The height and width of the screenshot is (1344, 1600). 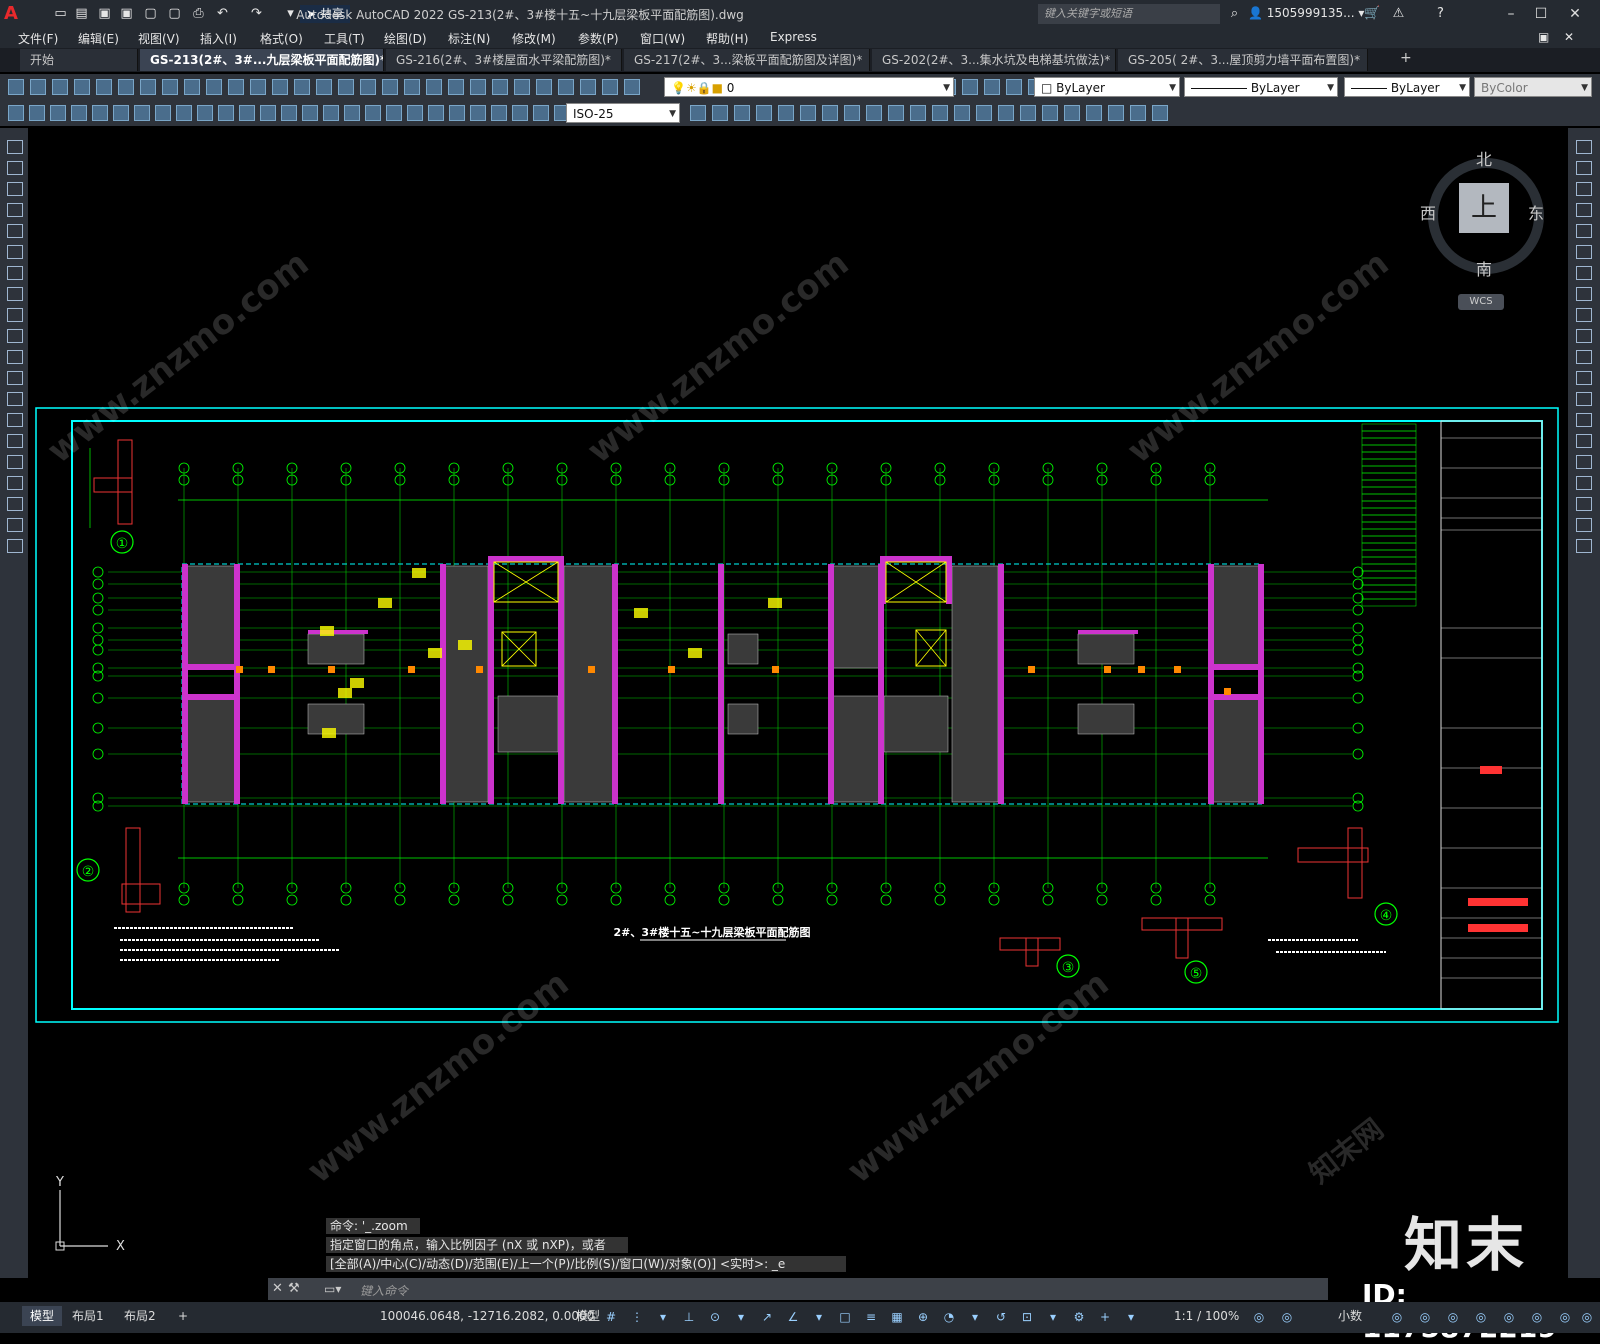 What do you see at coordinates (1428, 212) in the screenshot?
I see `viewcube-west: 西` at bounding box center [1428, 212].